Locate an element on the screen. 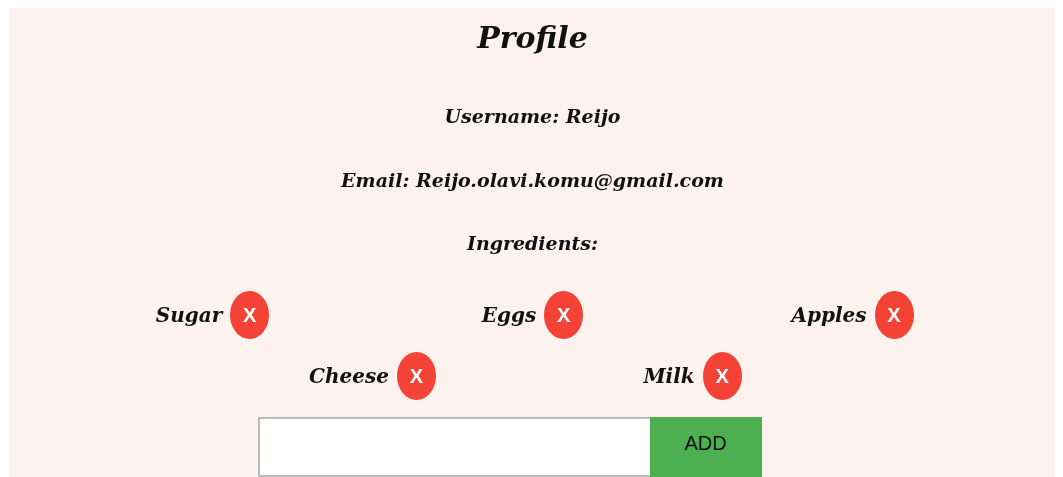 The height and width of the screenshot is (477, 1063). ingredient-name: Sugar is located at coordinates (189, 315).